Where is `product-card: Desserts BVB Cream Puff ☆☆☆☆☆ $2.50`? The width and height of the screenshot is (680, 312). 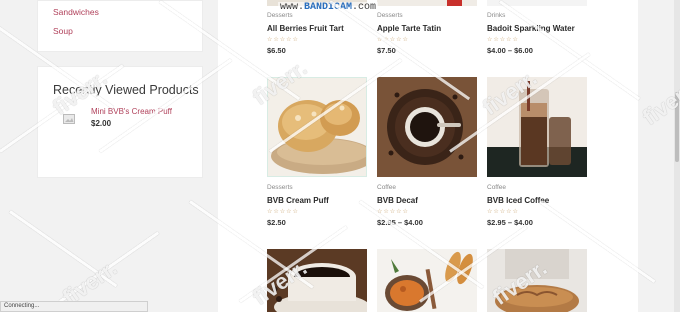 product-card: Desserts BVB Cream Puff ☆☆☆☆☆ $2.50 is located at coordinates (317, 152).